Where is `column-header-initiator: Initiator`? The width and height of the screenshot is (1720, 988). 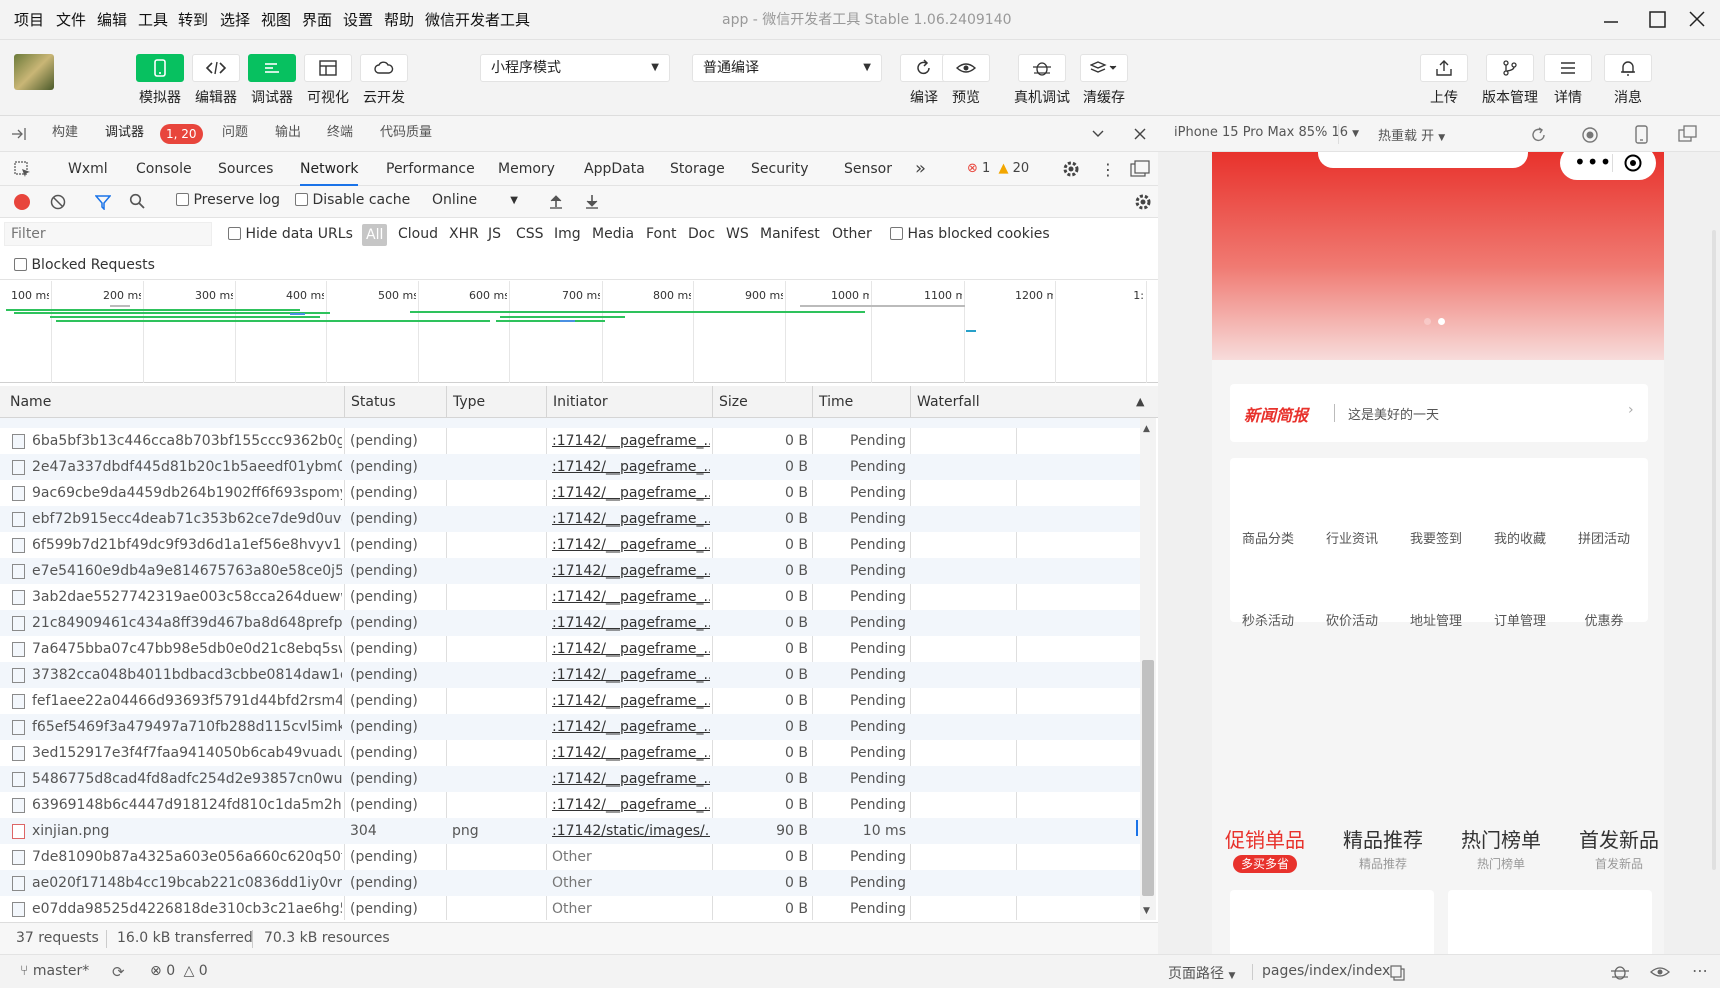 column-header-initiator: Initiator is located at coordinates (629, 402).